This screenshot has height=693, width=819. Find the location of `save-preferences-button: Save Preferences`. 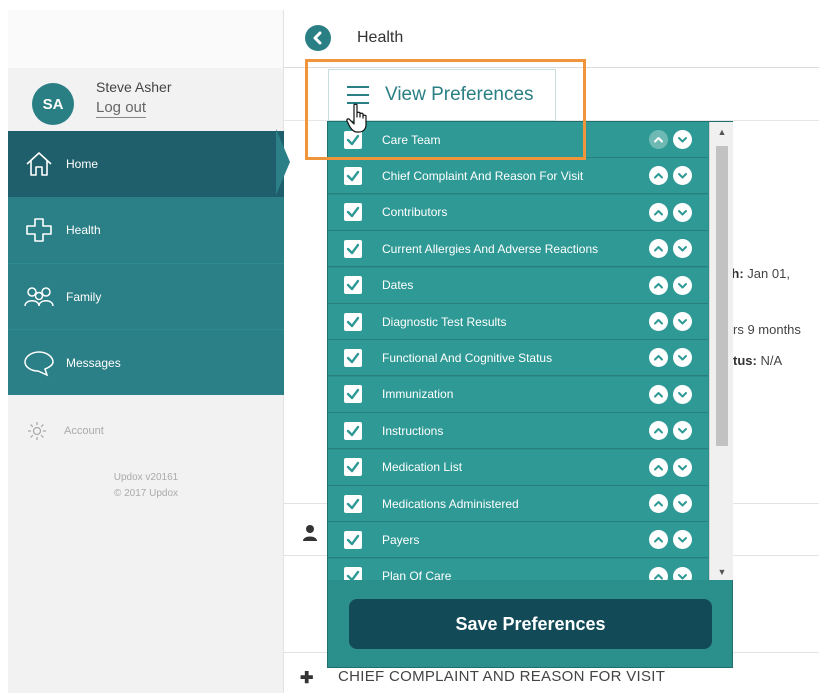

save-preferences-button: Save Preferences is located at coordinates (530, 624).